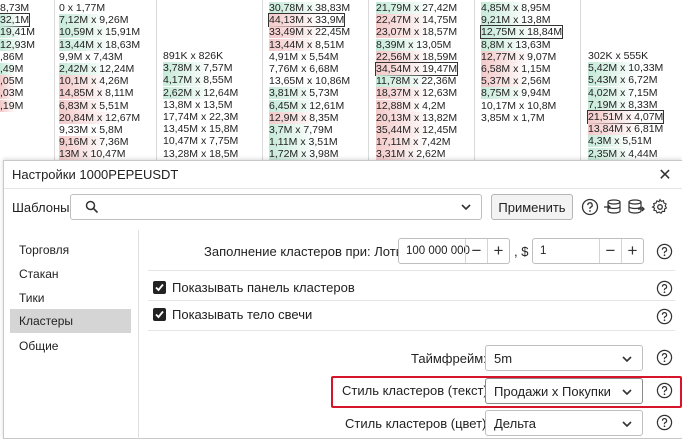  What do you see at coordinates (516, 93) in the screenshot?
I see `cluster-cell: 8,75M x 9,94M` at bounding box center [516, 93].